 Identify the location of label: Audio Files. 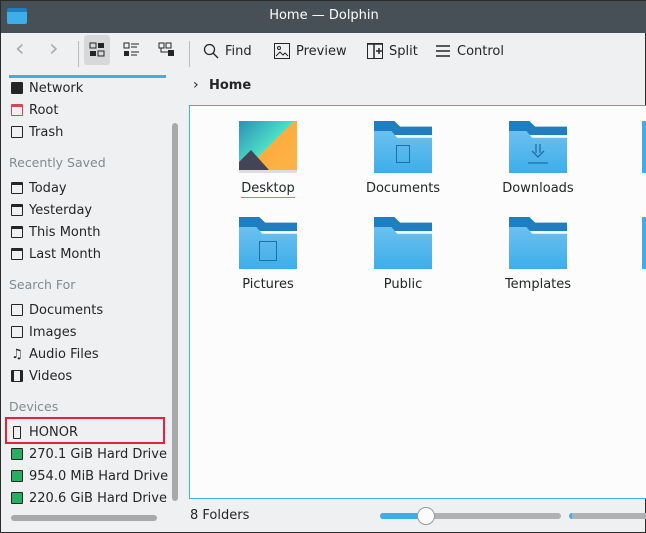
(64, 354).